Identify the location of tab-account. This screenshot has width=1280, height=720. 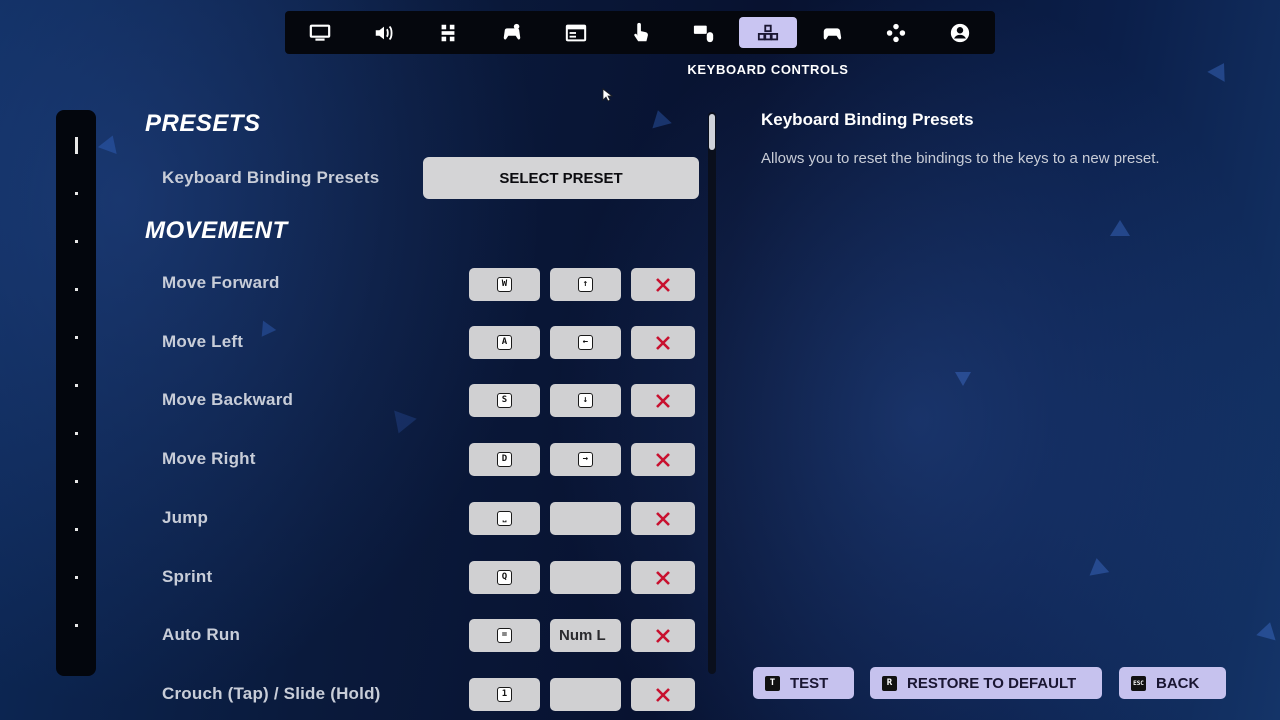
(960, 32).